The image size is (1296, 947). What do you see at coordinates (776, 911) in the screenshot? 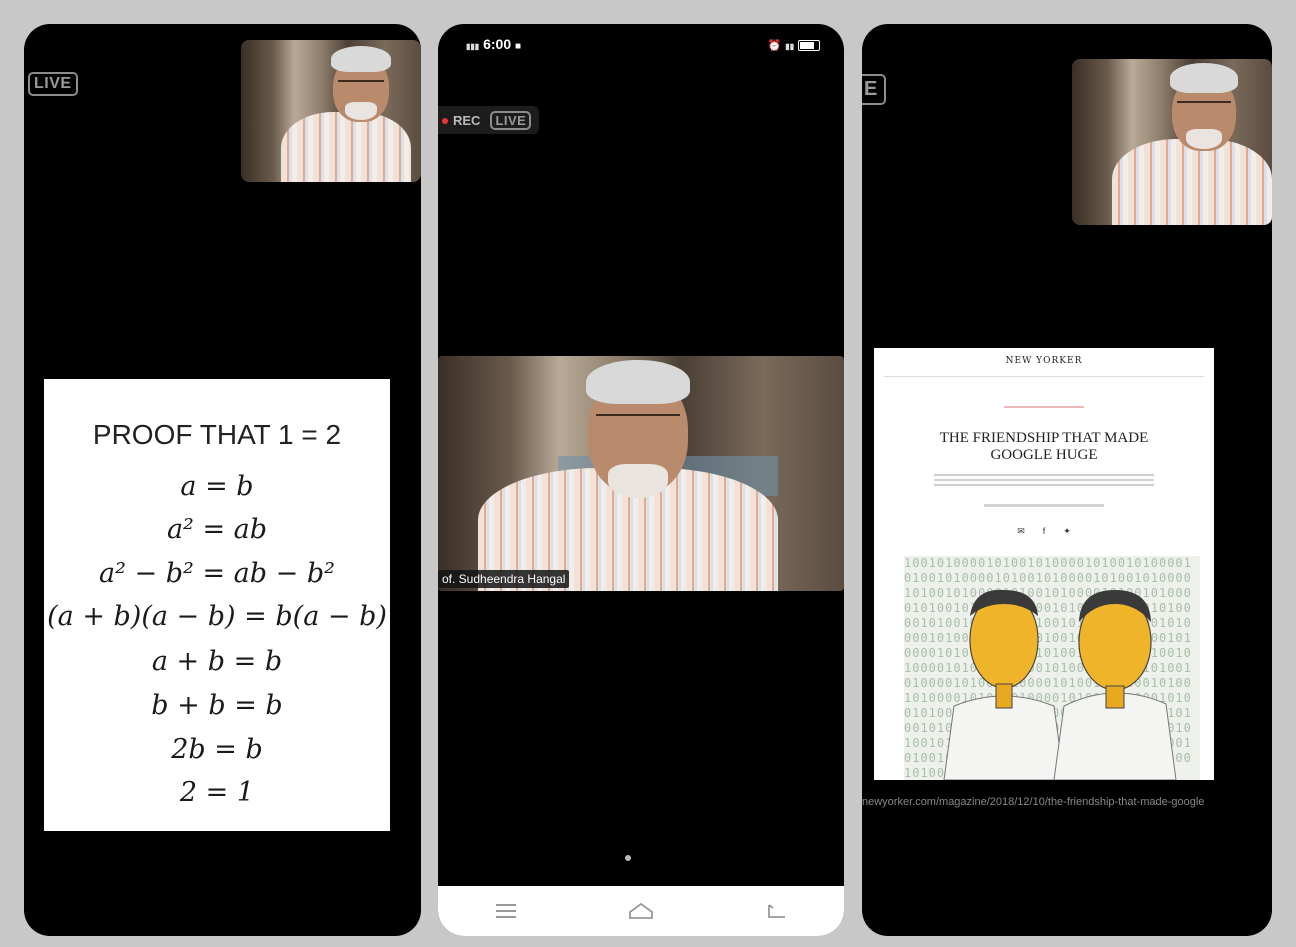
I see `back-icon` at bounding box center [776, 911].